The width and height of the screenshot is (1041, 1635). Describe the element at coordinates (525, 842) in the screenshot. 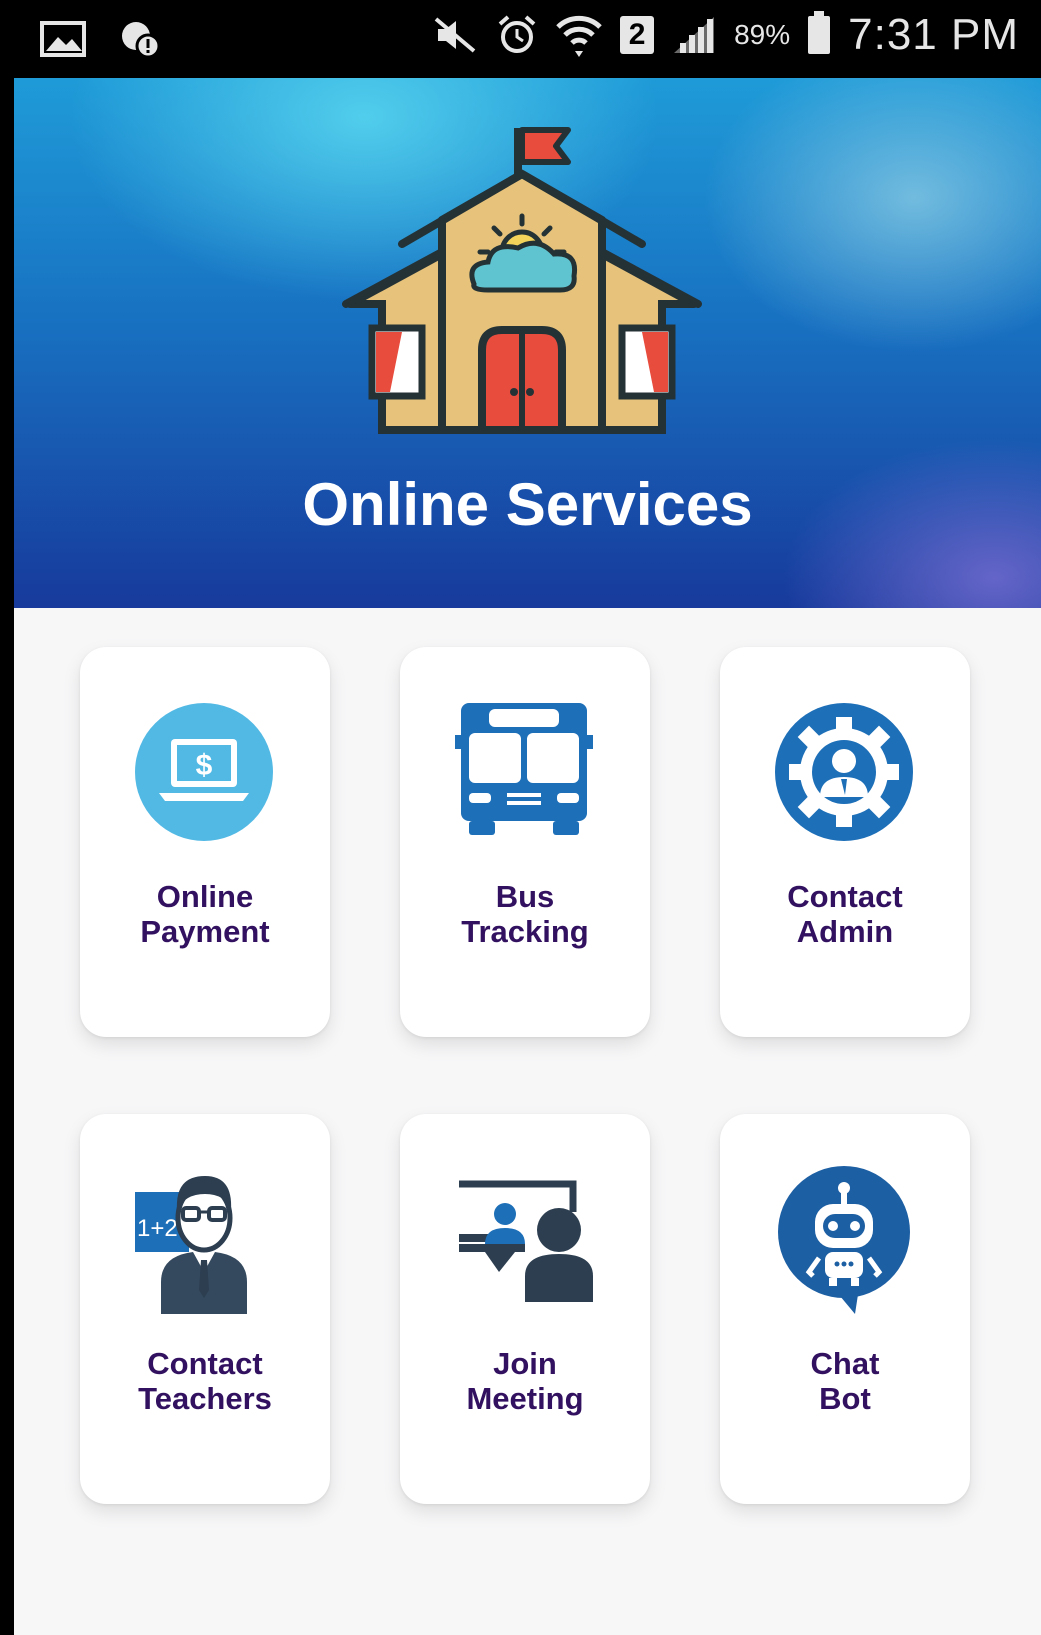

I see `bus-tracking-card: Bus Tracking` at that location.